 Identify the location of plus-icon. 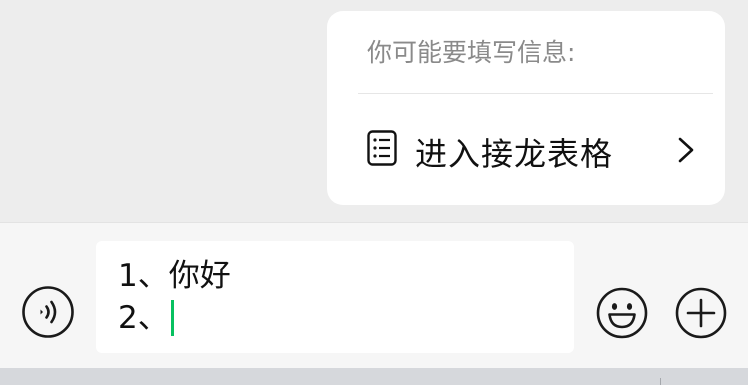
(701, 313).